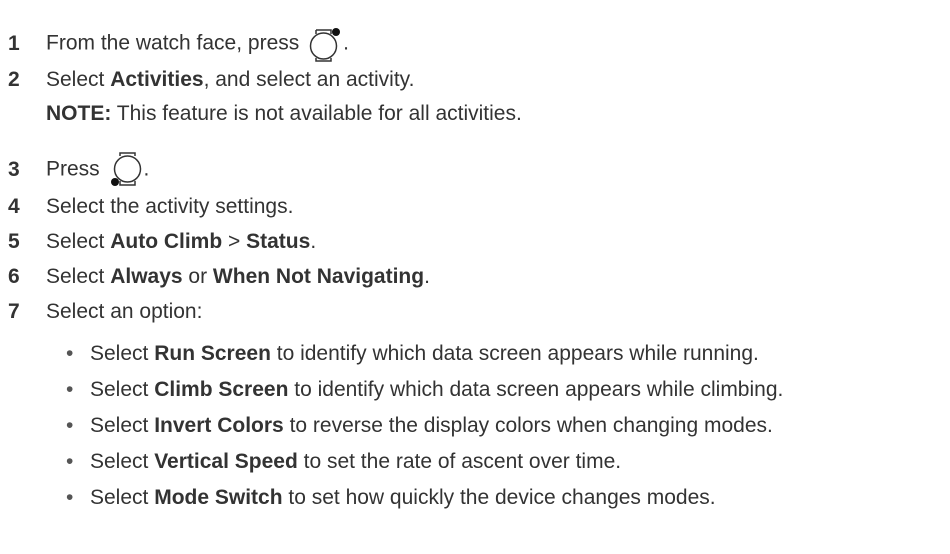 Image resolution: width=950 pixels, height=554 pixels. I want to click on step-6: 6 Select Always or When Not Navigating., so click(219, 277).